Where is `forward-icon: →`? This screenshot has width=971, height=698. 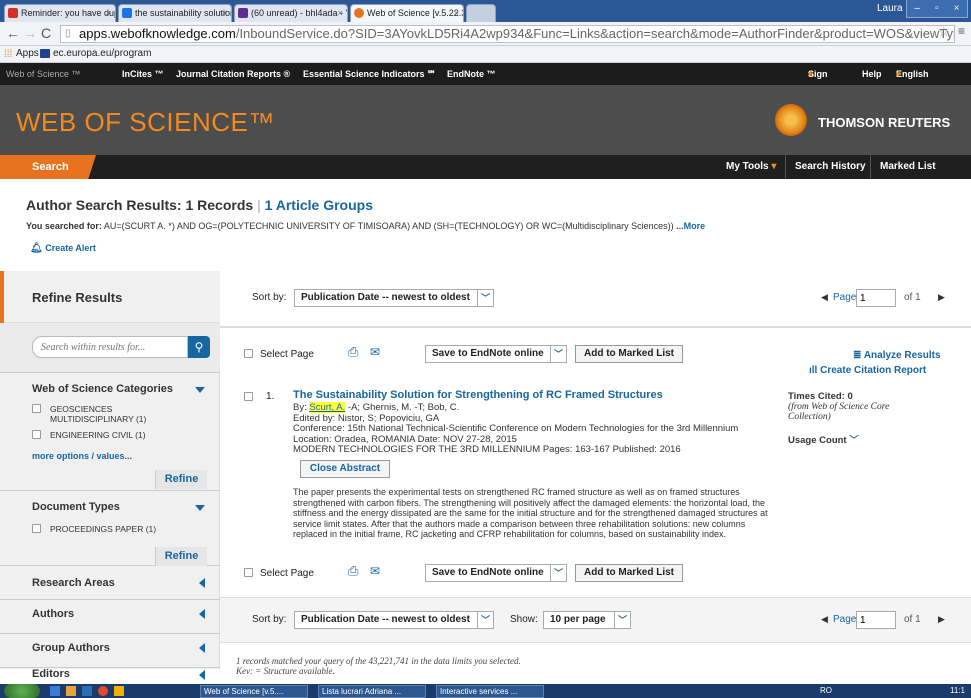 forward-icon: → is located at coordinates (30, 33).